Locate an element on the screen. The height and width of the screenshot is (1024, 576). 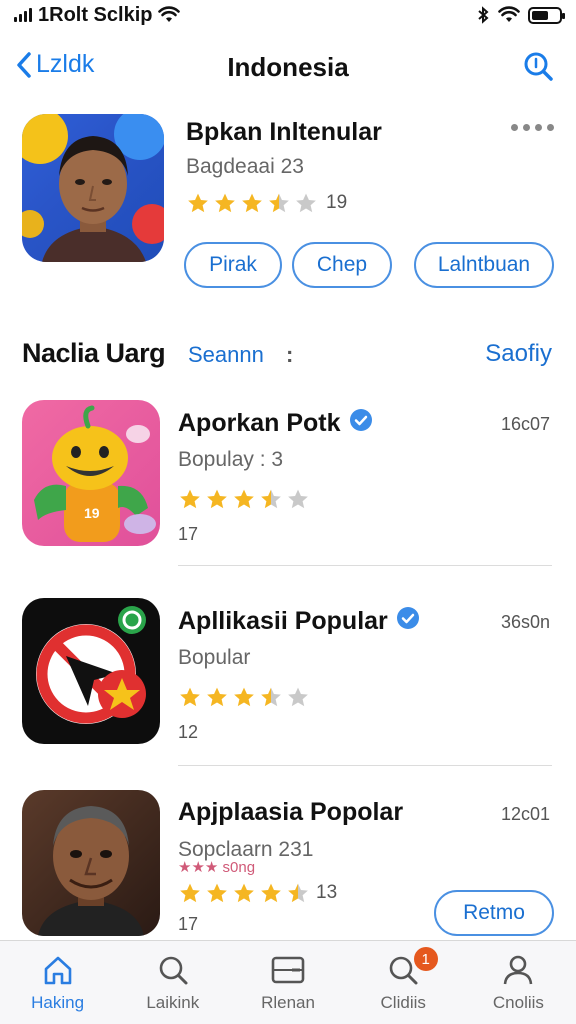
tab-laikink: Laikink is located at coordinates (172, 982).